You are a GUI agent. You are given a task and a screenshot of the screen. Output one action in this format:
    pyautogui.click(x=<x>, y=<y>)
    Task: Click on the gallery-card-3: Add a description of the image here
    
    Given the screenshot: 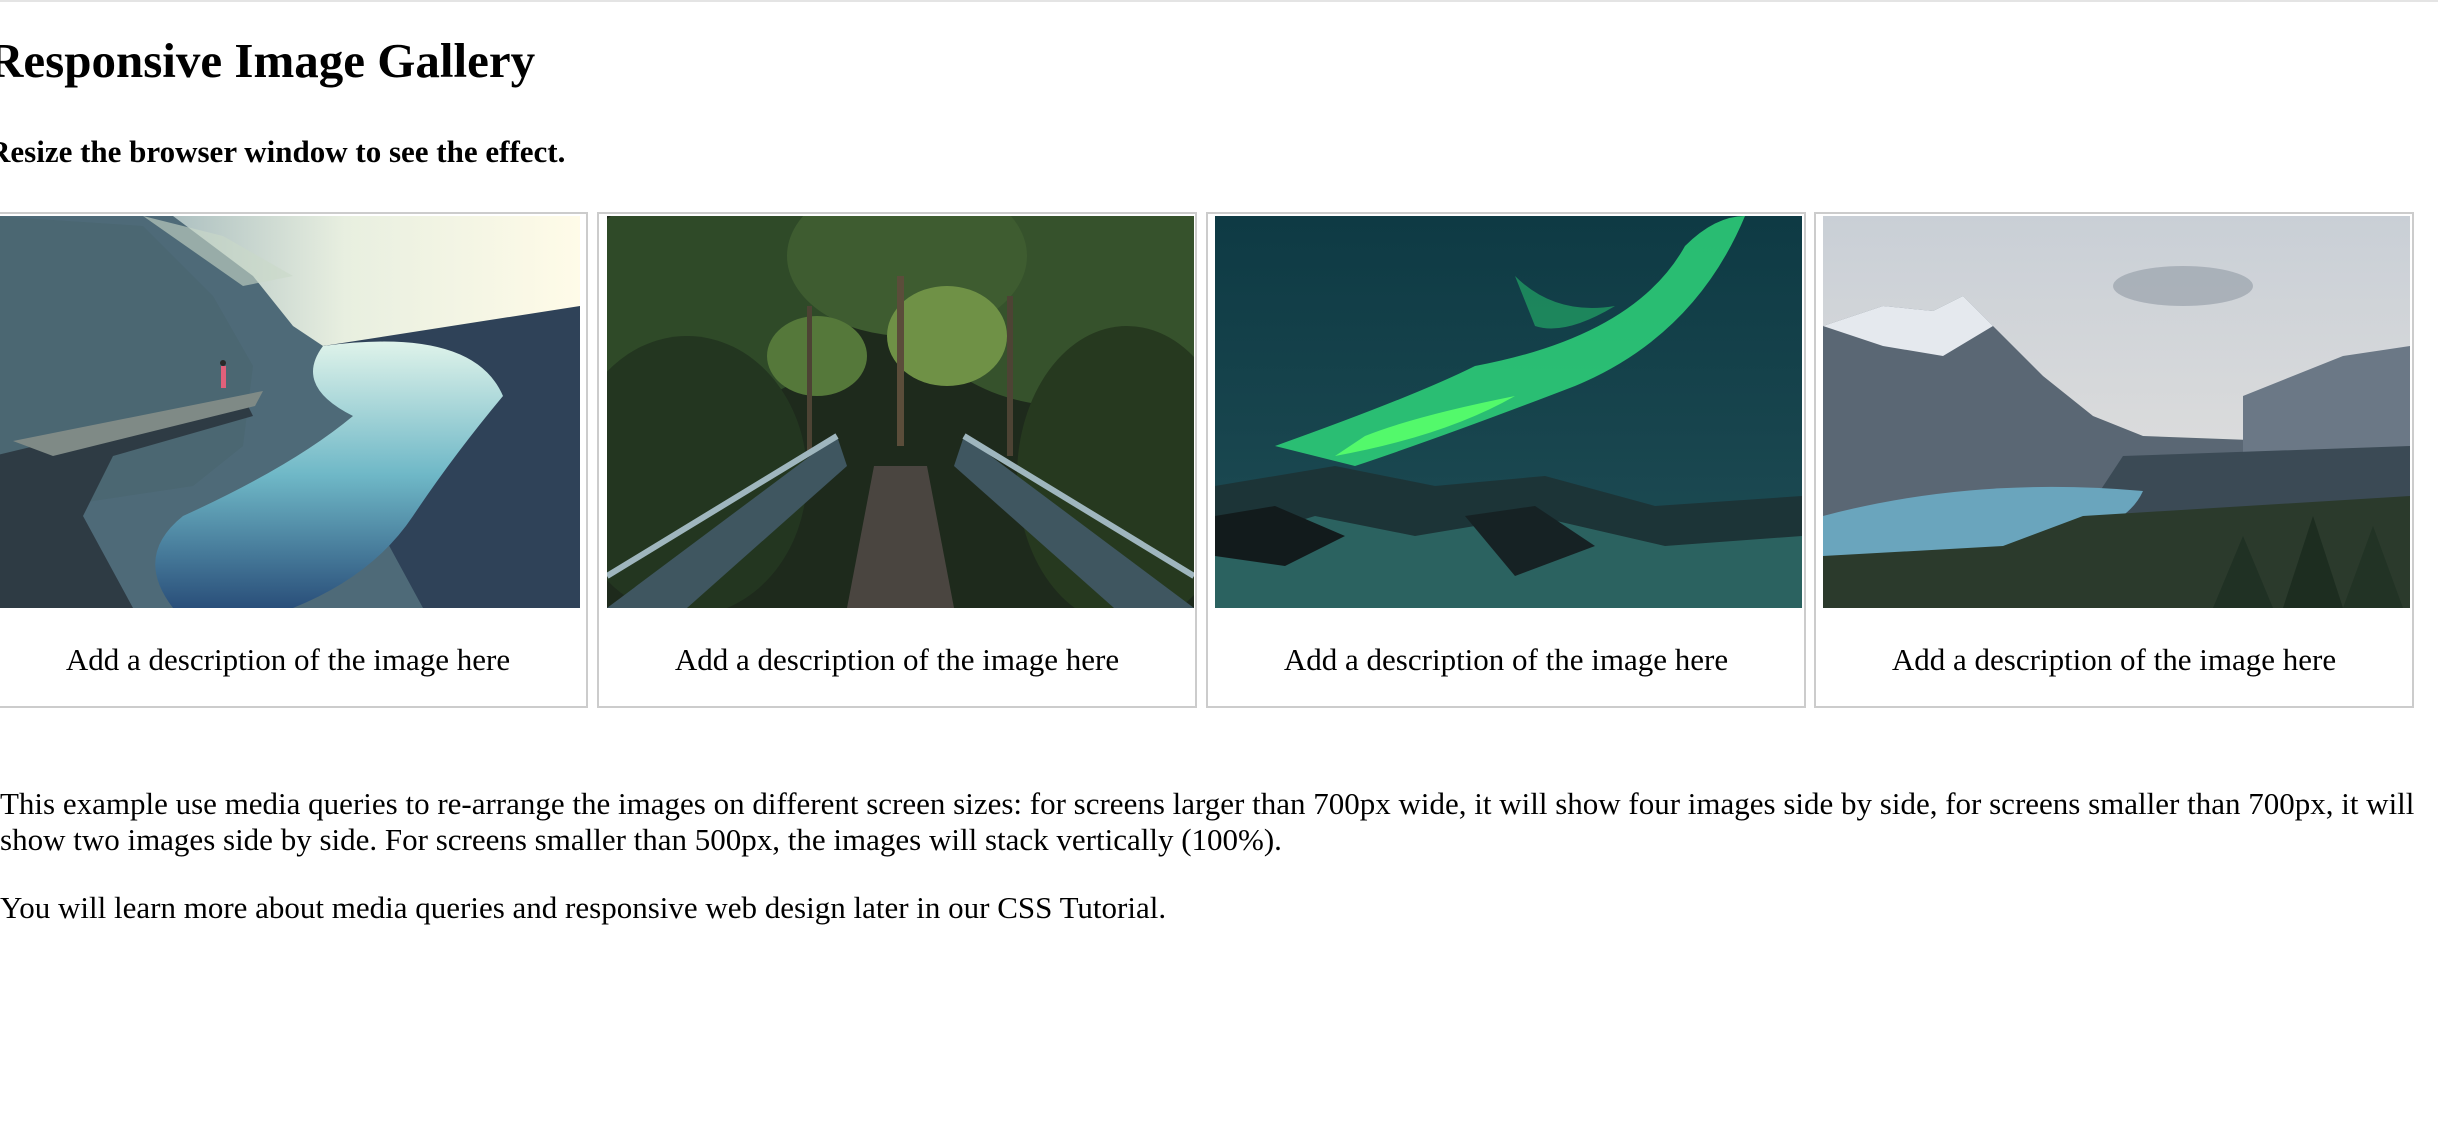 What is the action you would take?
    pyautogui.click(x=1506, y=460)
    